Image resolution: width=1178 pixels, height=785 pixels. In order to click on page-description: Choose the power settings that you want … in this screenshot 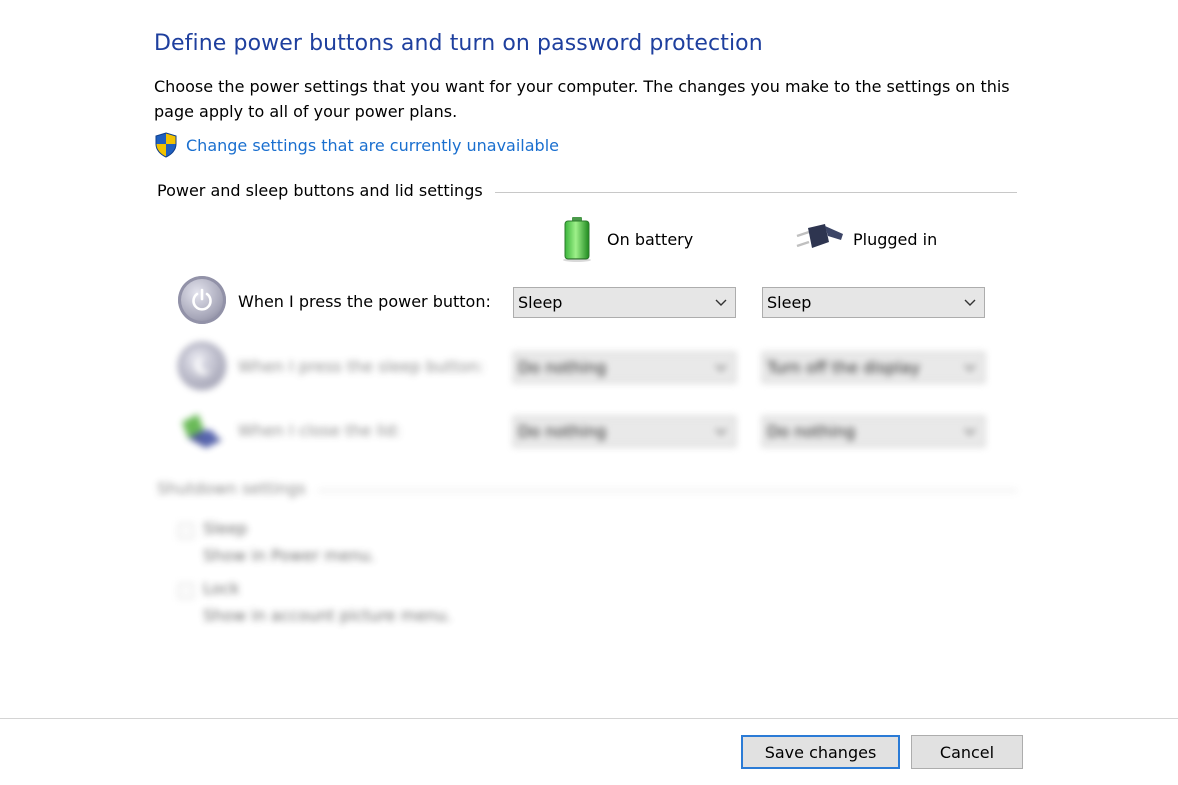, I will do `click(582, 99)`.